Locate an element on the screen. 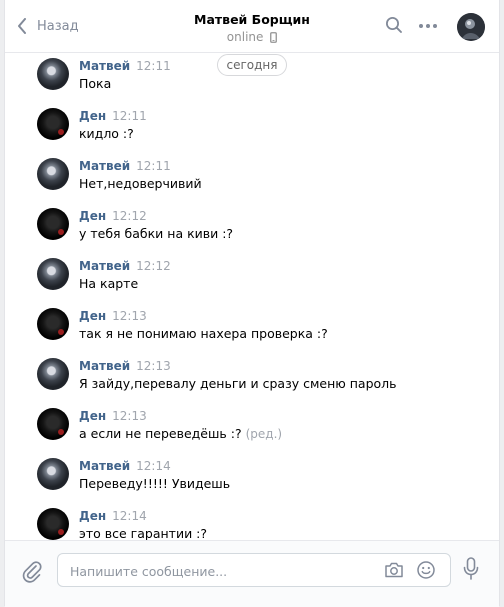 This screenshot has height=607, width=504. message-text: а если не переведёшь :? (ред.) is located at coordinates (180, 433).